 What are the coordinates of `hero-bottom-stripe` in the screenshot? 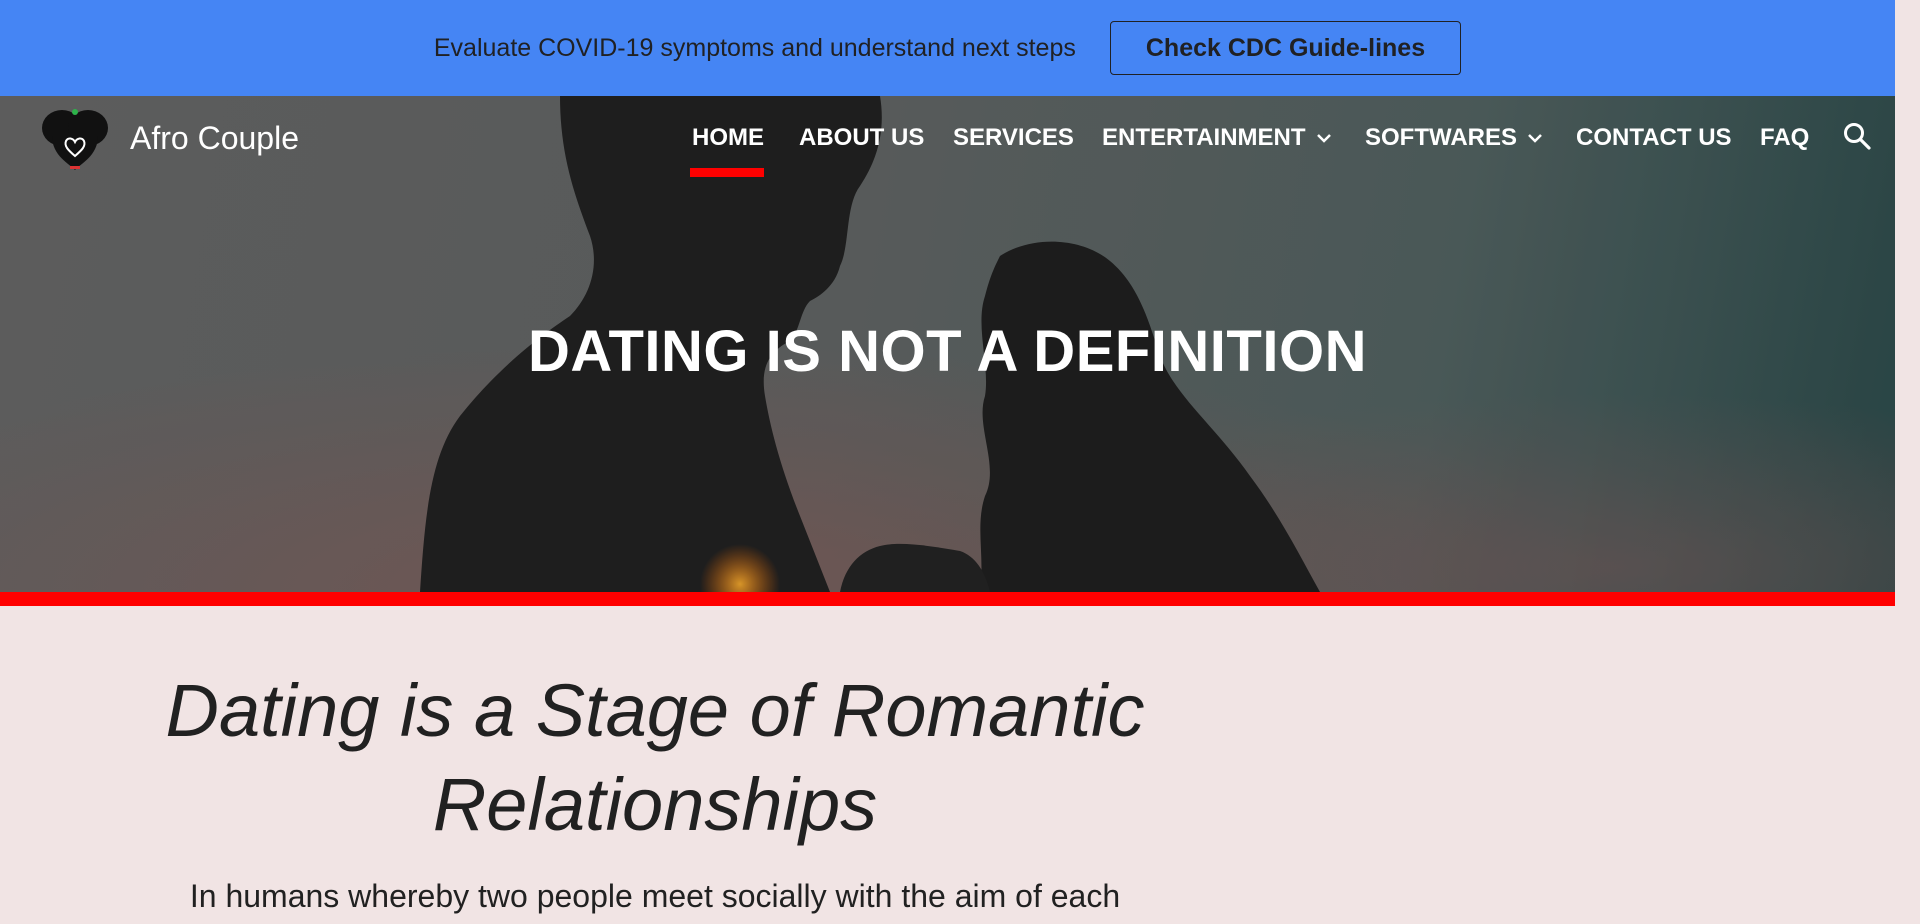 It's located at (947, 599).